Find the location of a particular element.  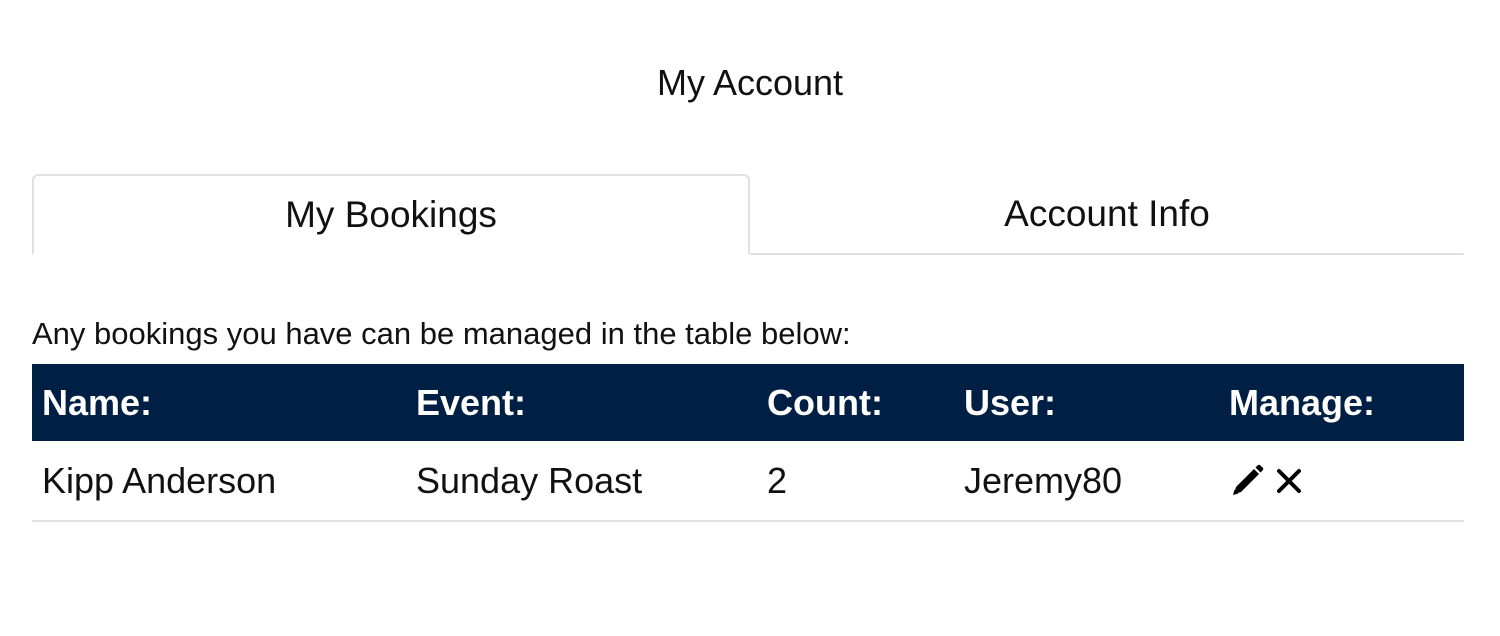

column-header-user: User: is located at coordinates (1086, 402).